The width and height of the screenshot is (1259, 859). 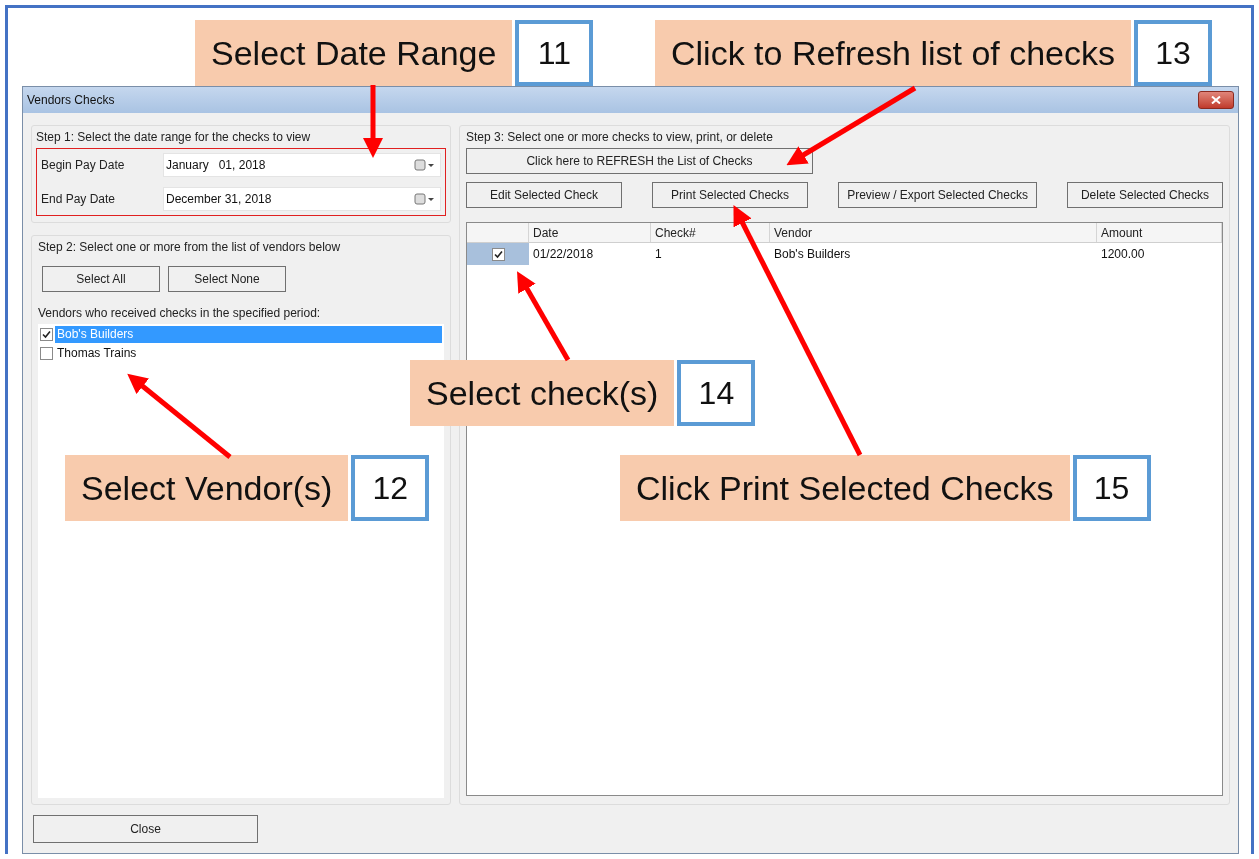 What do you see at coordinates (145, 829) in the screenshot?
I see `close-button: Close` at bounding box center [145, 829].